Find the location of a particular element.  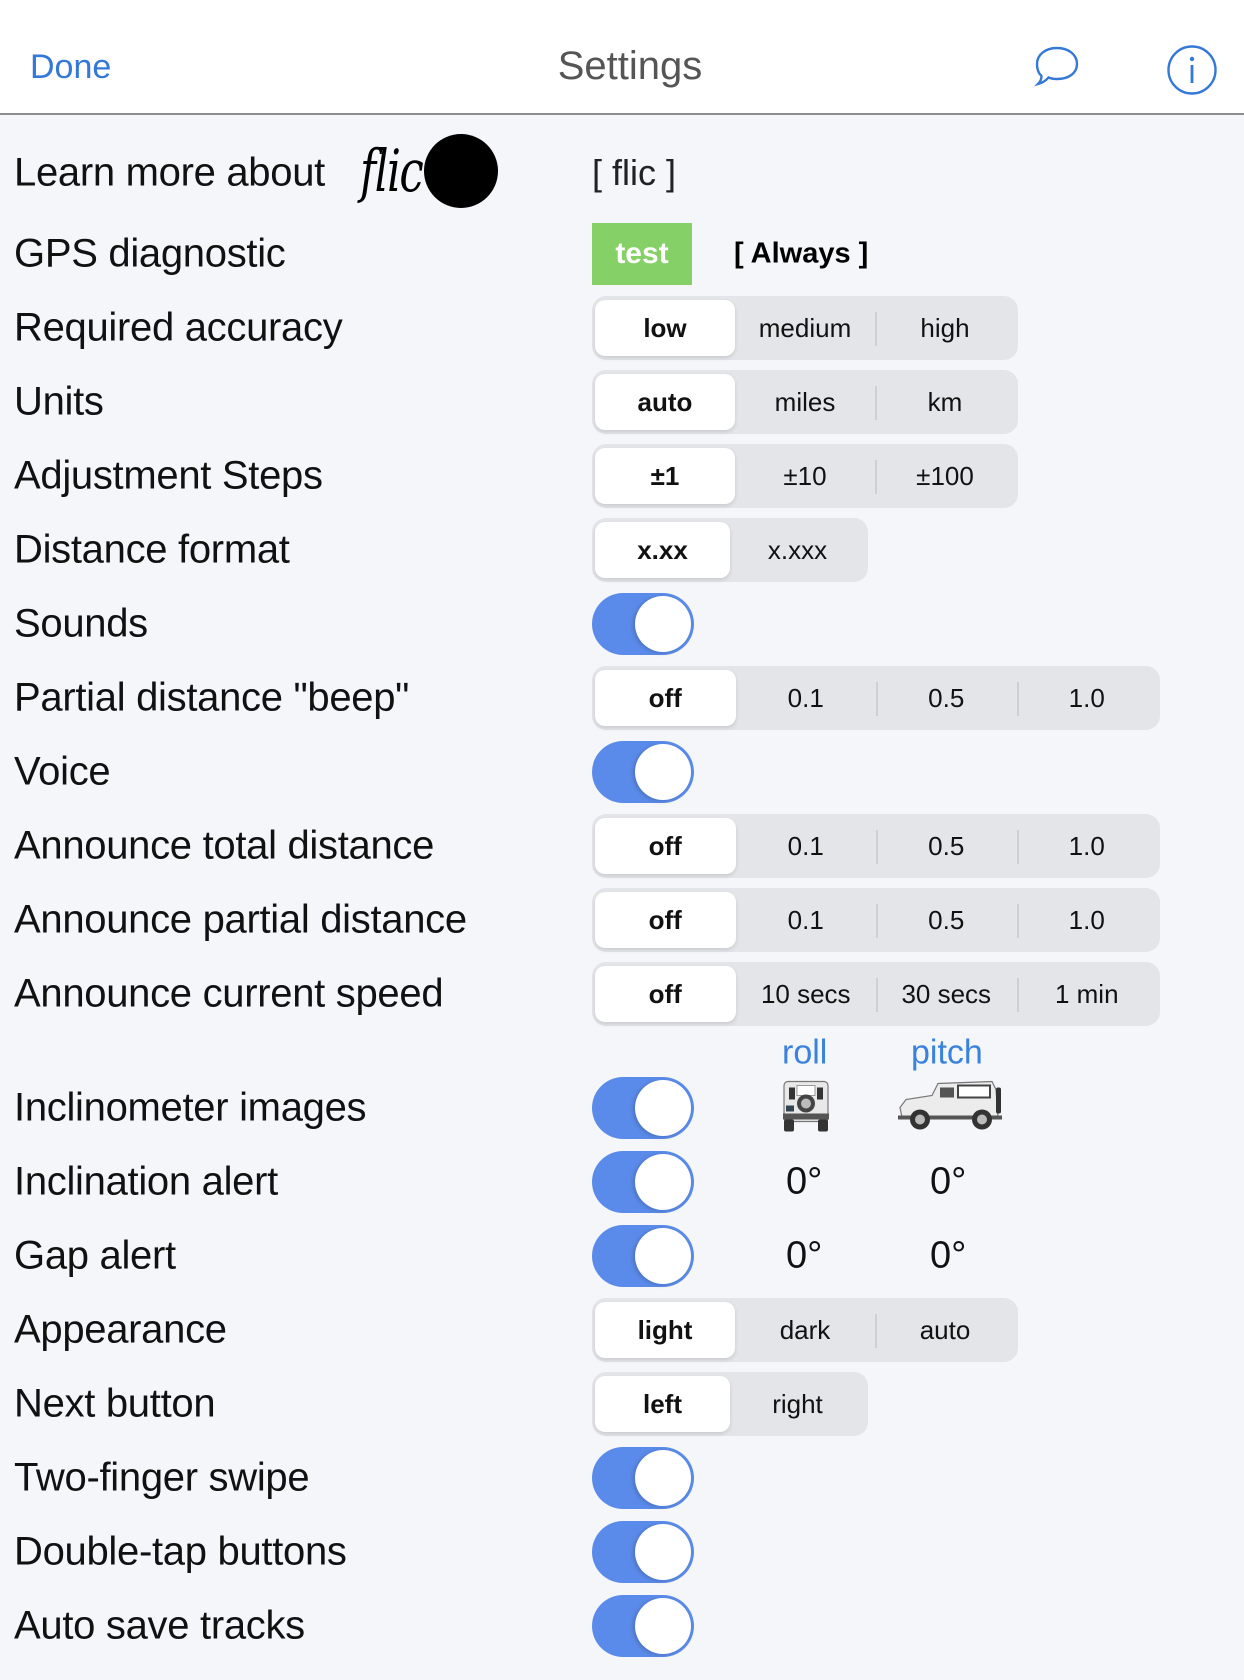

two-finger-swipe-toggle is located at coordinates (643, 1478).